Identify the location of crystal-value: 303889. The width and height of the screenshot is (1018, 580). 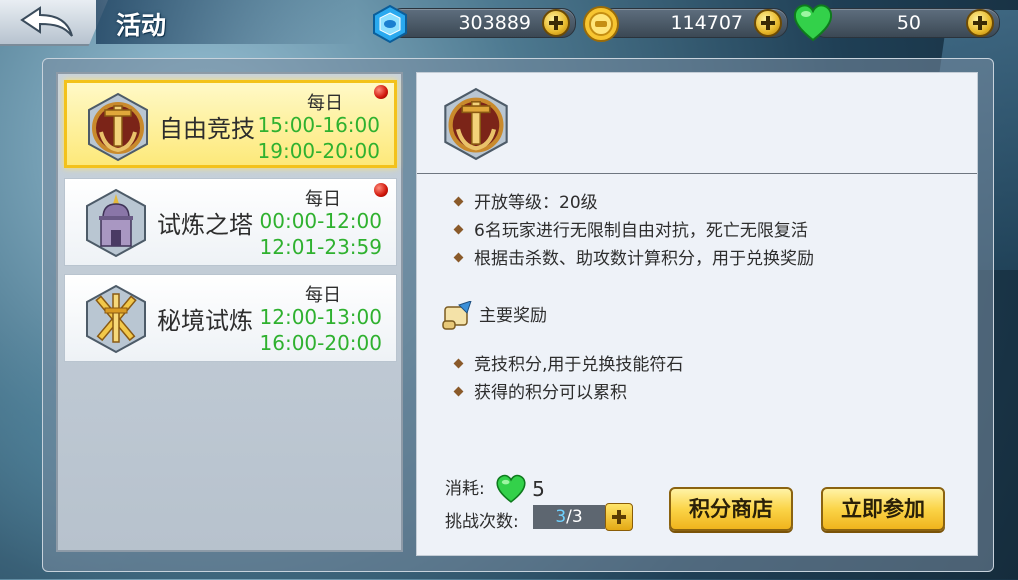
(494, 23).